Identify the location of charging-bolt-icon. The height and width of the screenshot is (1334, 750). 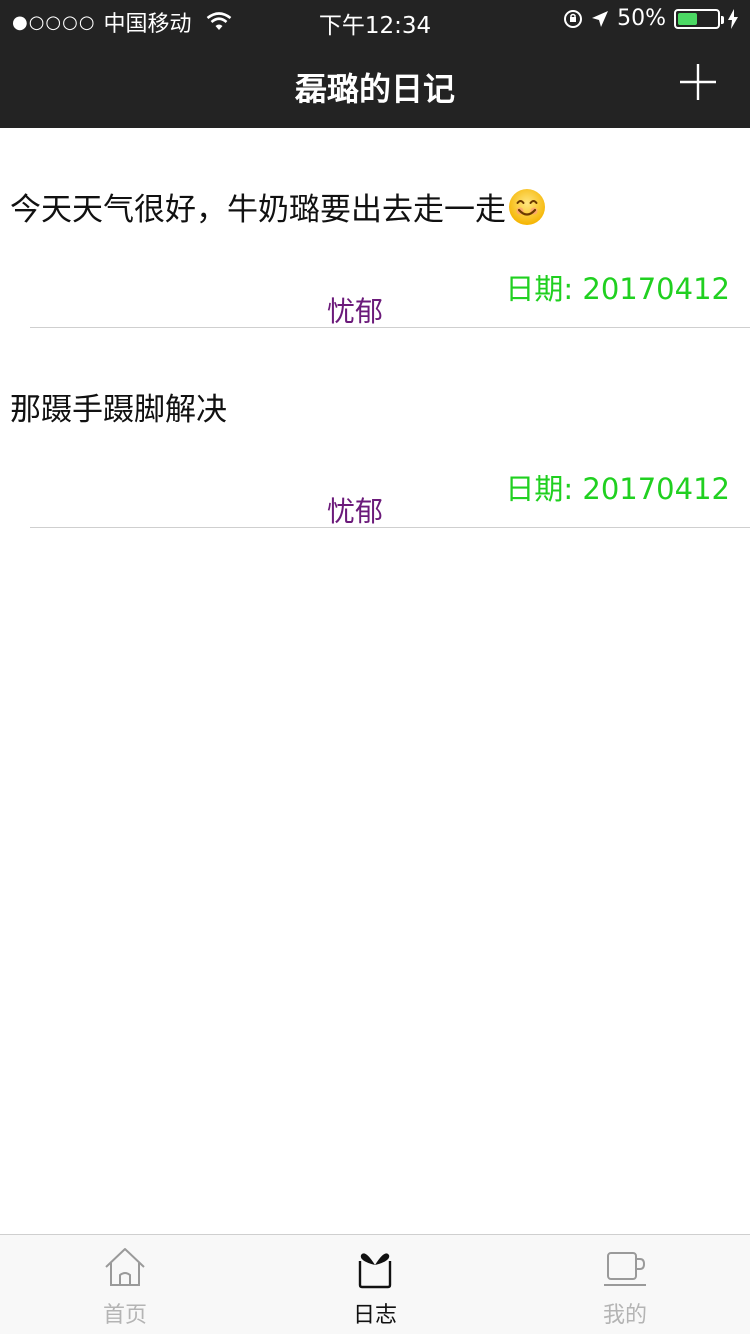
(733, 18).